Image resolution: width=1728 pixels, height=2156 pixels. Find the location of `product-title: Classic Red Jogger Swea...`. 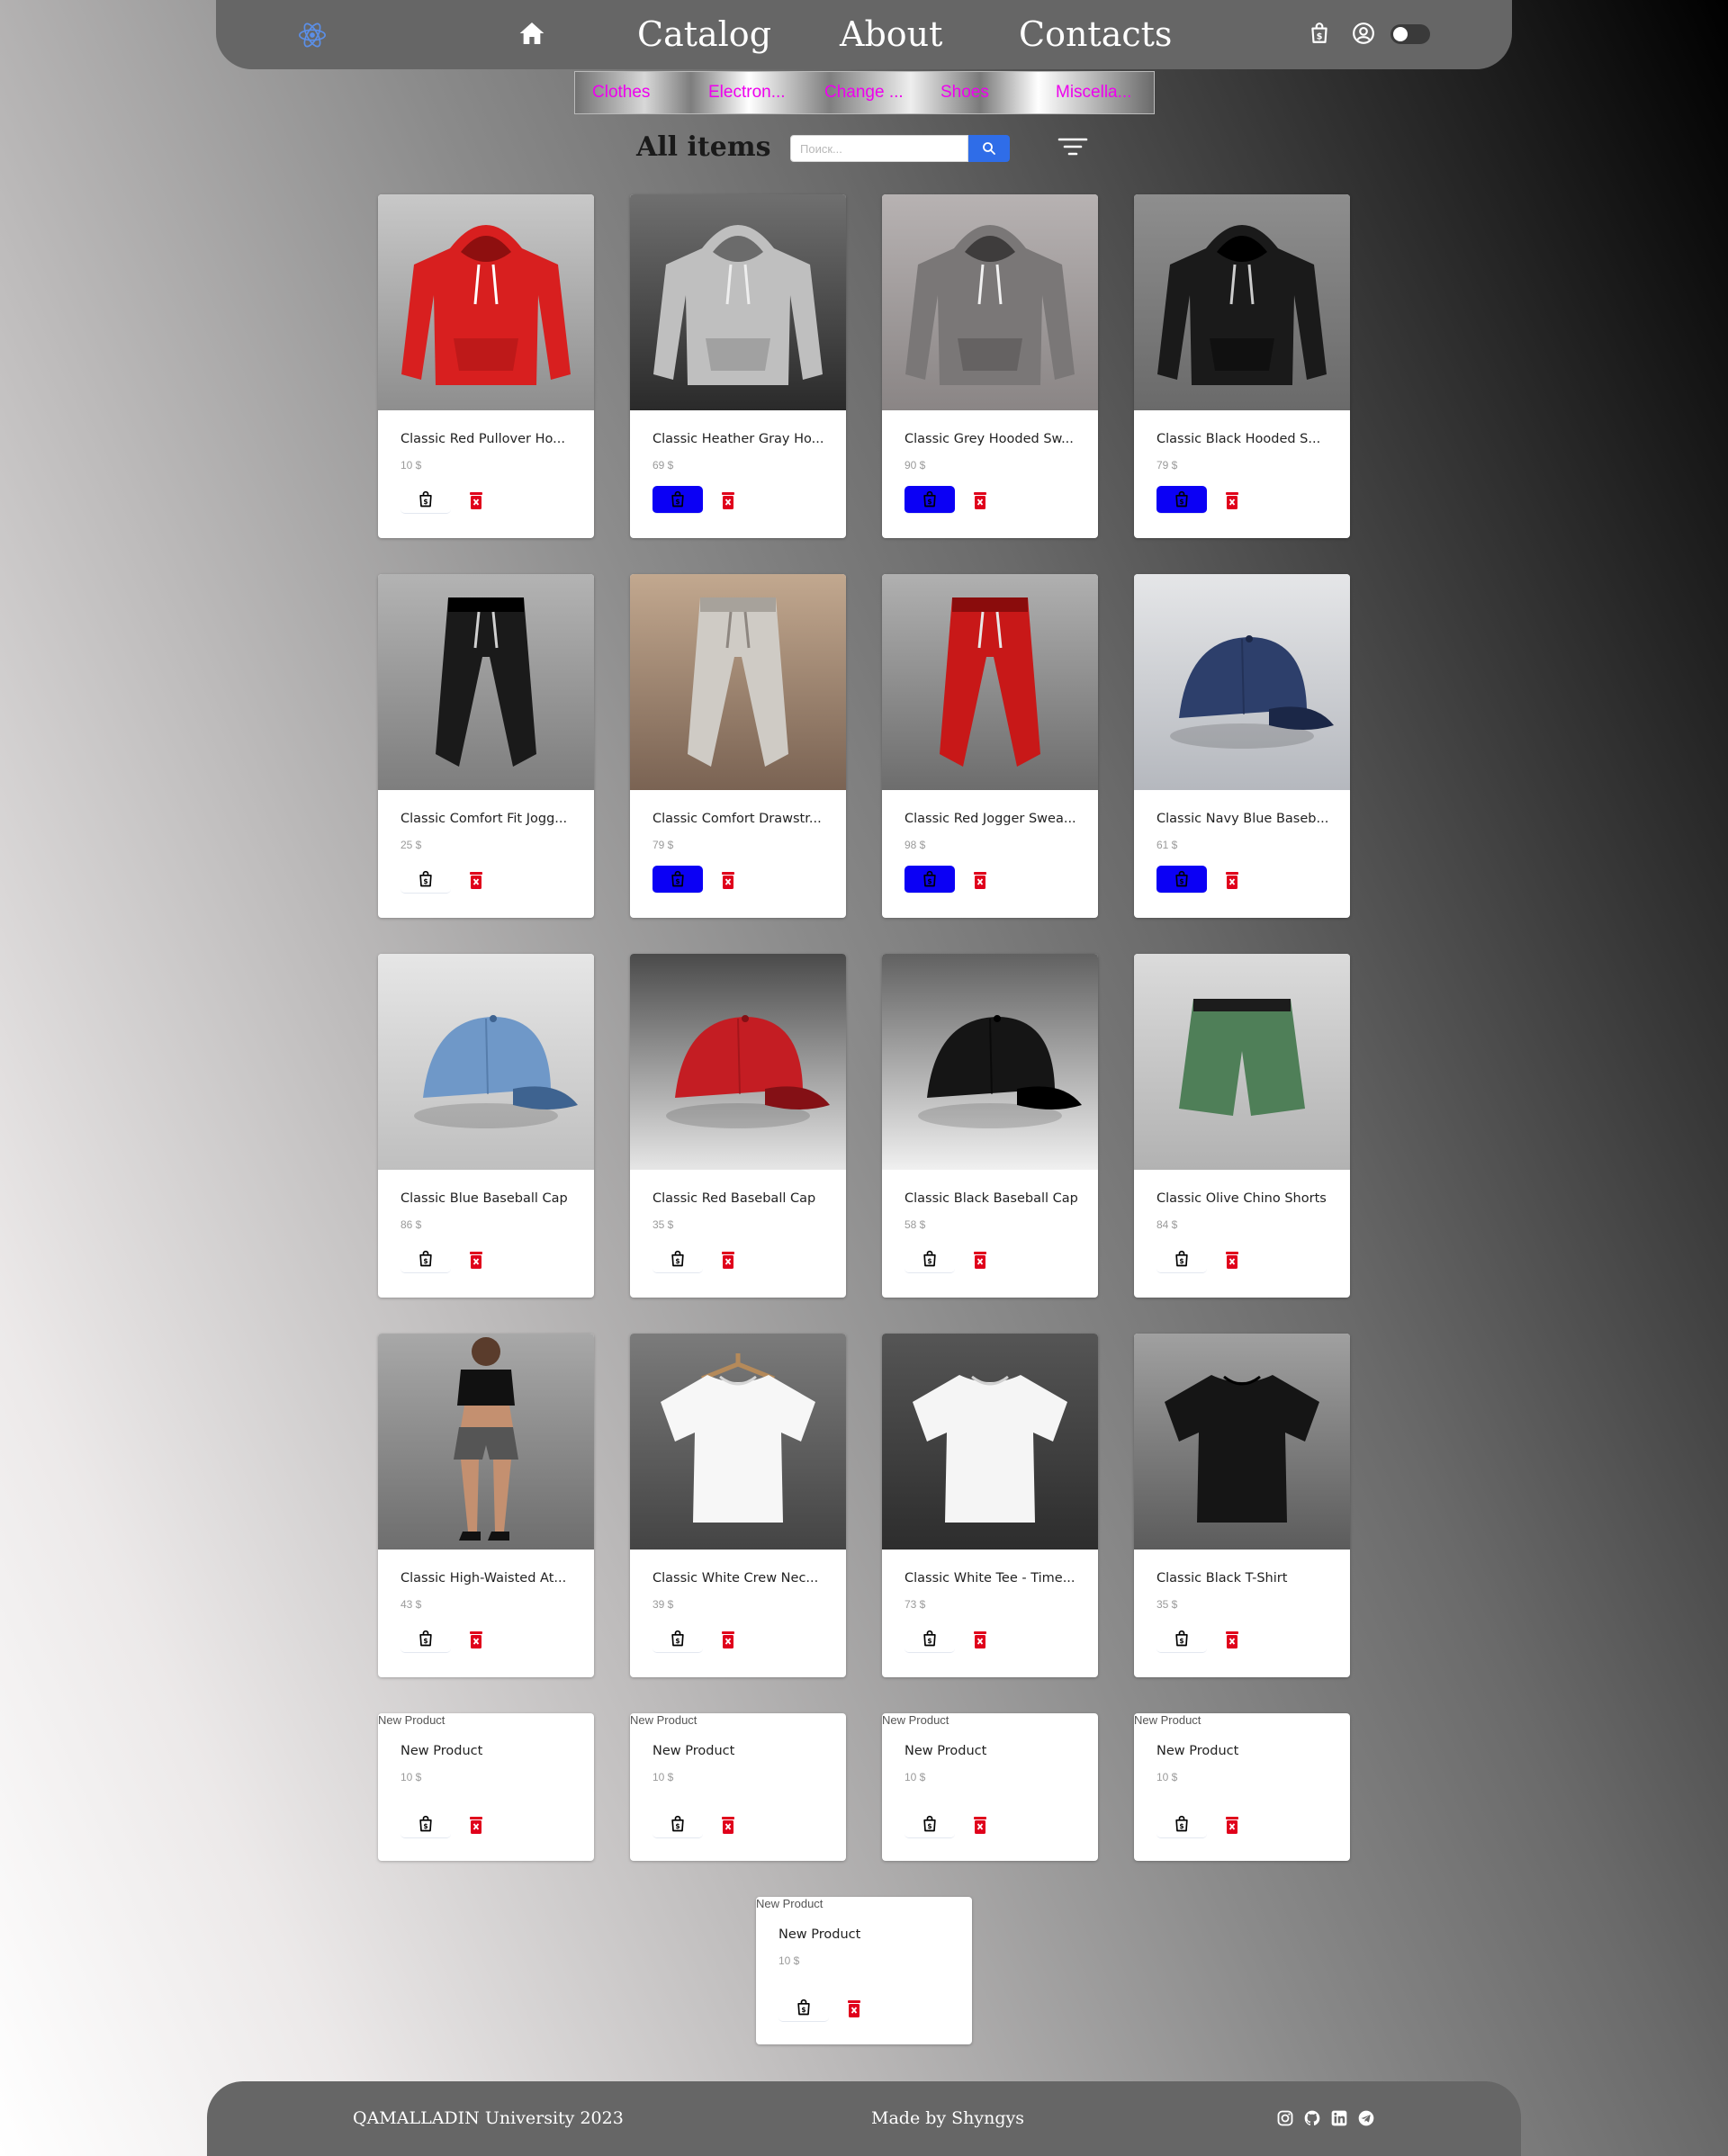

product-title: Classic Red Jogger Swea... is located at coordinates (990, 819).